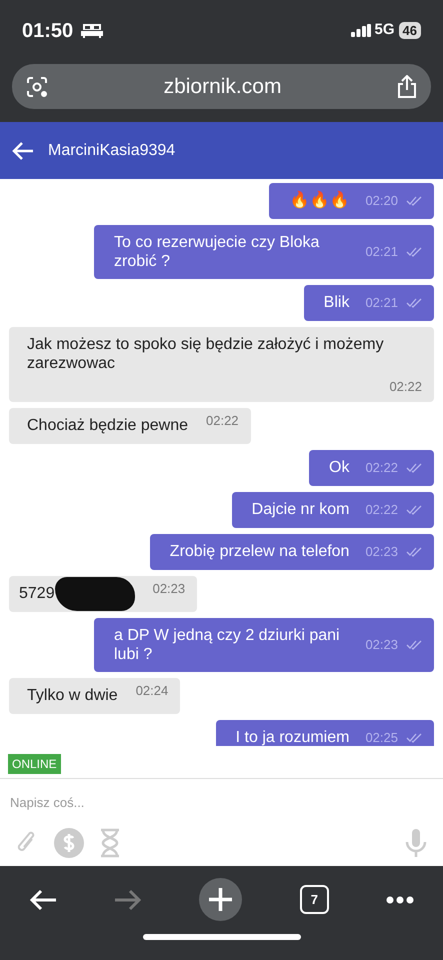 The width and height of the screenshot is (443, 960). What do you see at coordinates (381, 201) in the screenshot?
I see `message-time: 02:20` at bounding box center [381, 201].